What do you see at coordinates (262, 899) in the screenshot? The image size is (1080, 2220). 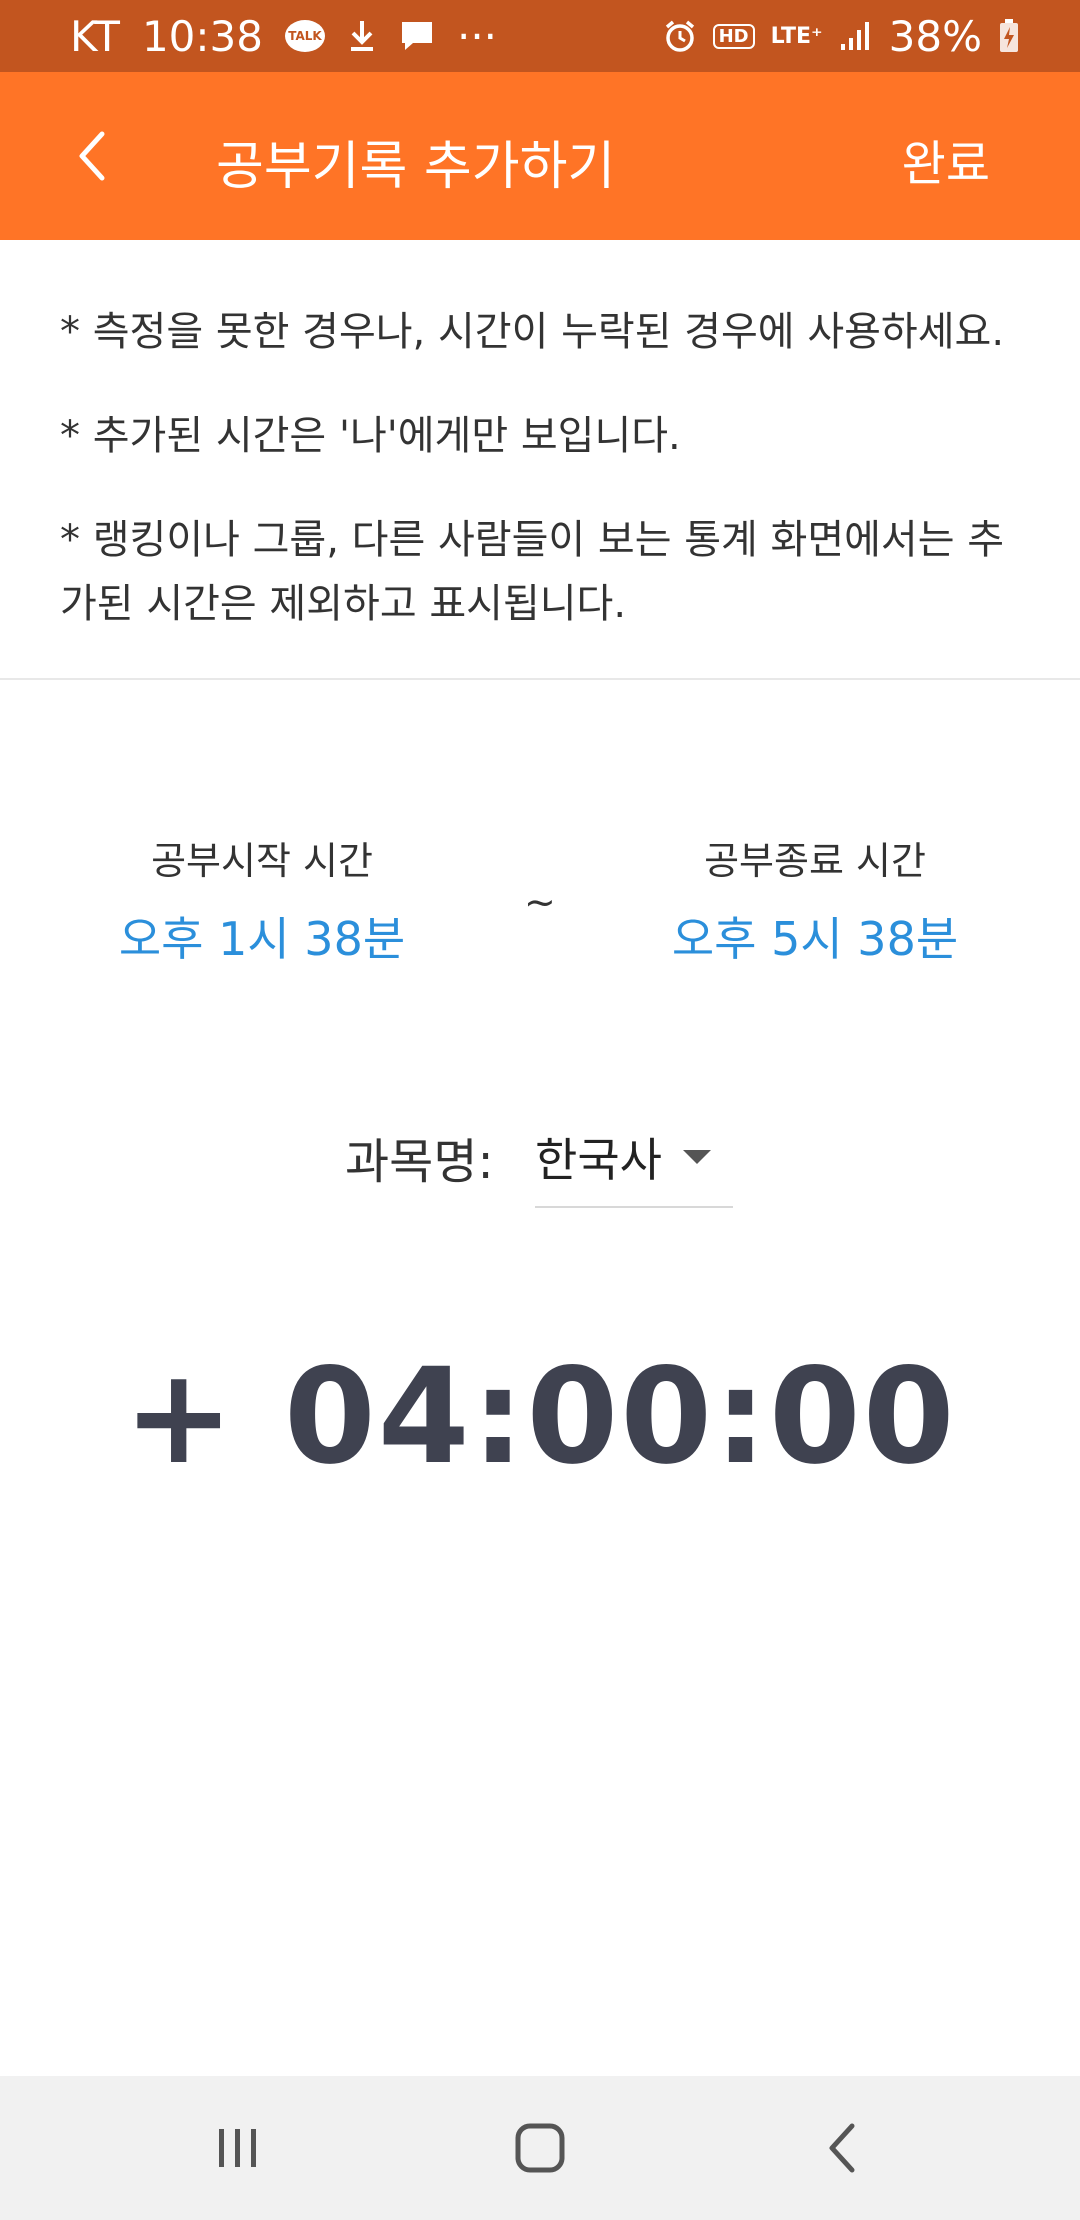 I see `start-time-picker: 공부시작 시간 오후 1시 38분` at bounding box center [262, 899].